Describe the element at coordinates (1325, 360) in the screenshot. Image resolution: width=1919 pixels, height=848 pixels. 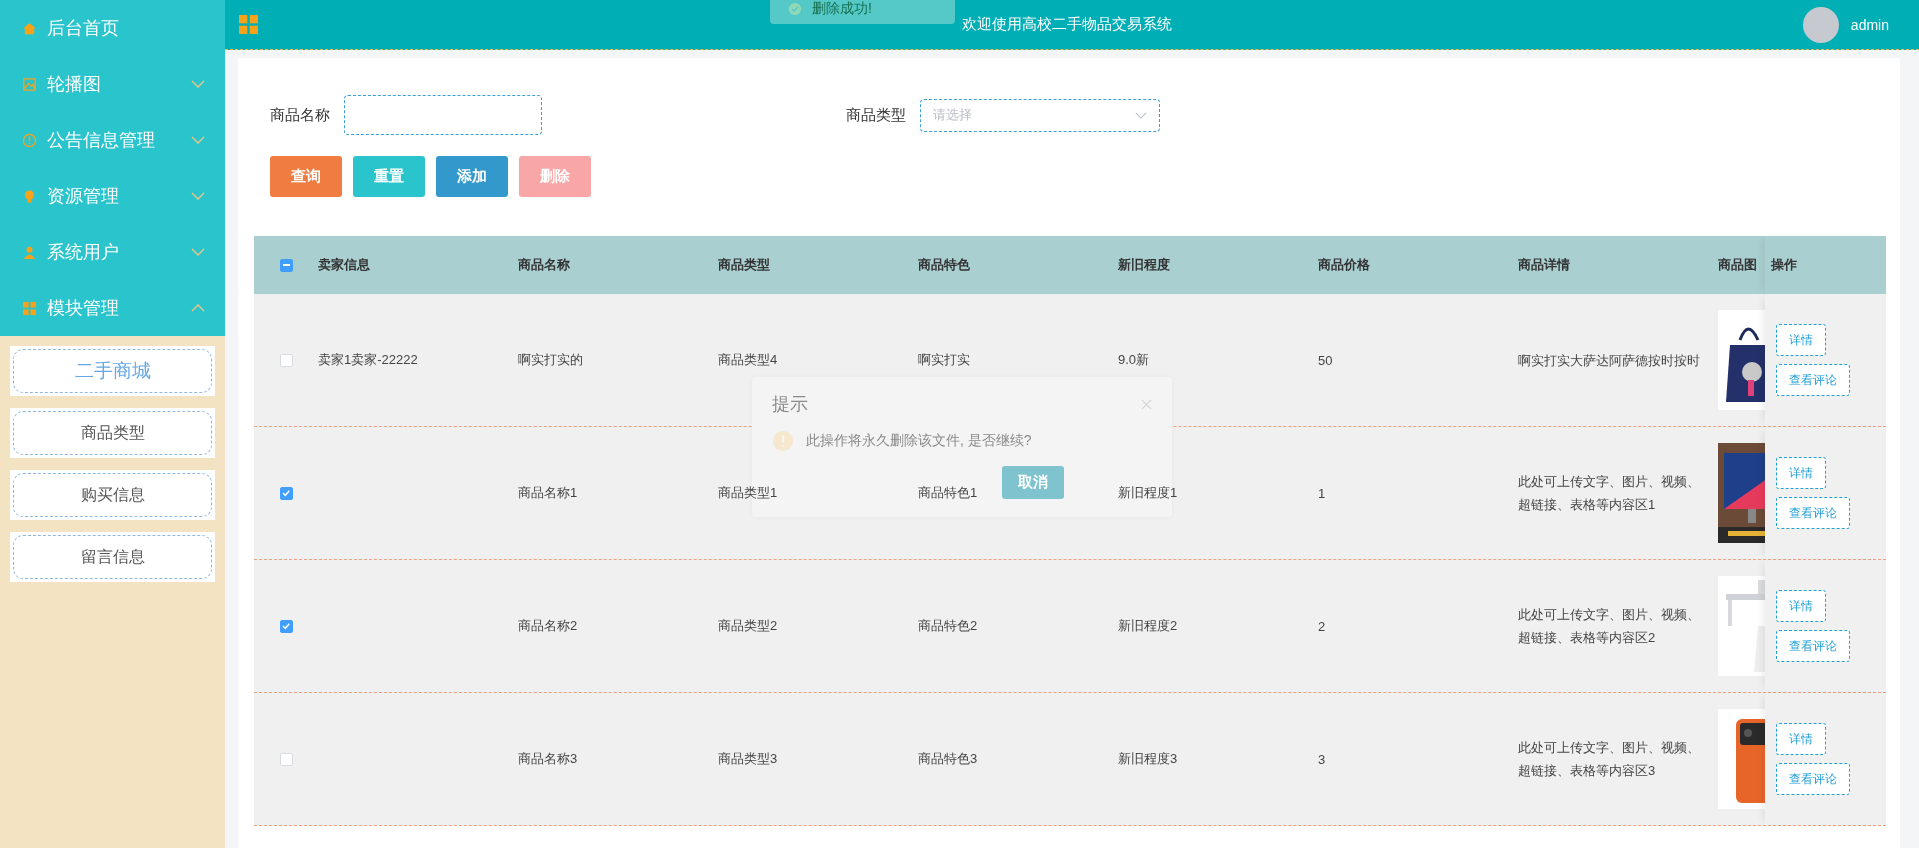
I see `table-cell: 50` at that location.